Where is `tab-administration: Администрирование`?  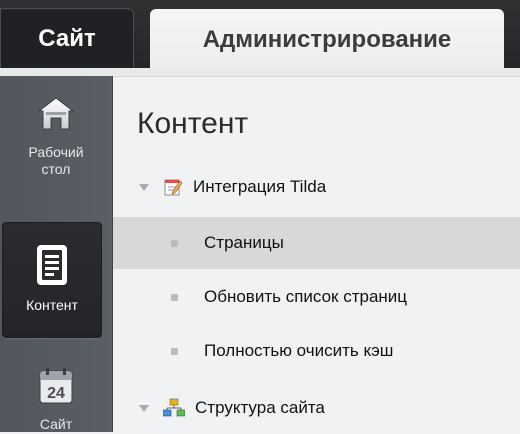
tab-administration: Администрирование is located at coordinates (327, 40).